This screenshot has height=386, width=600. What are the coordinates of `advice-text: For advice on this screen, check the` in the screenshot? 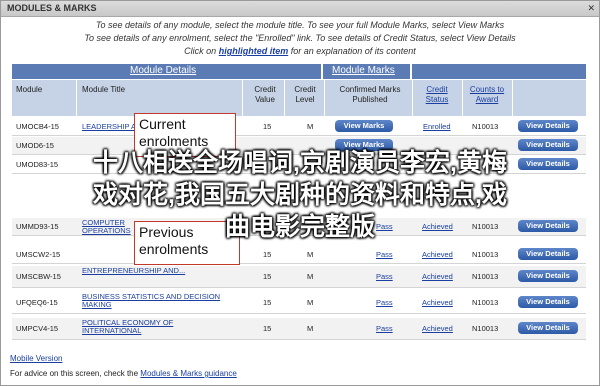 It's located at (74, 373).